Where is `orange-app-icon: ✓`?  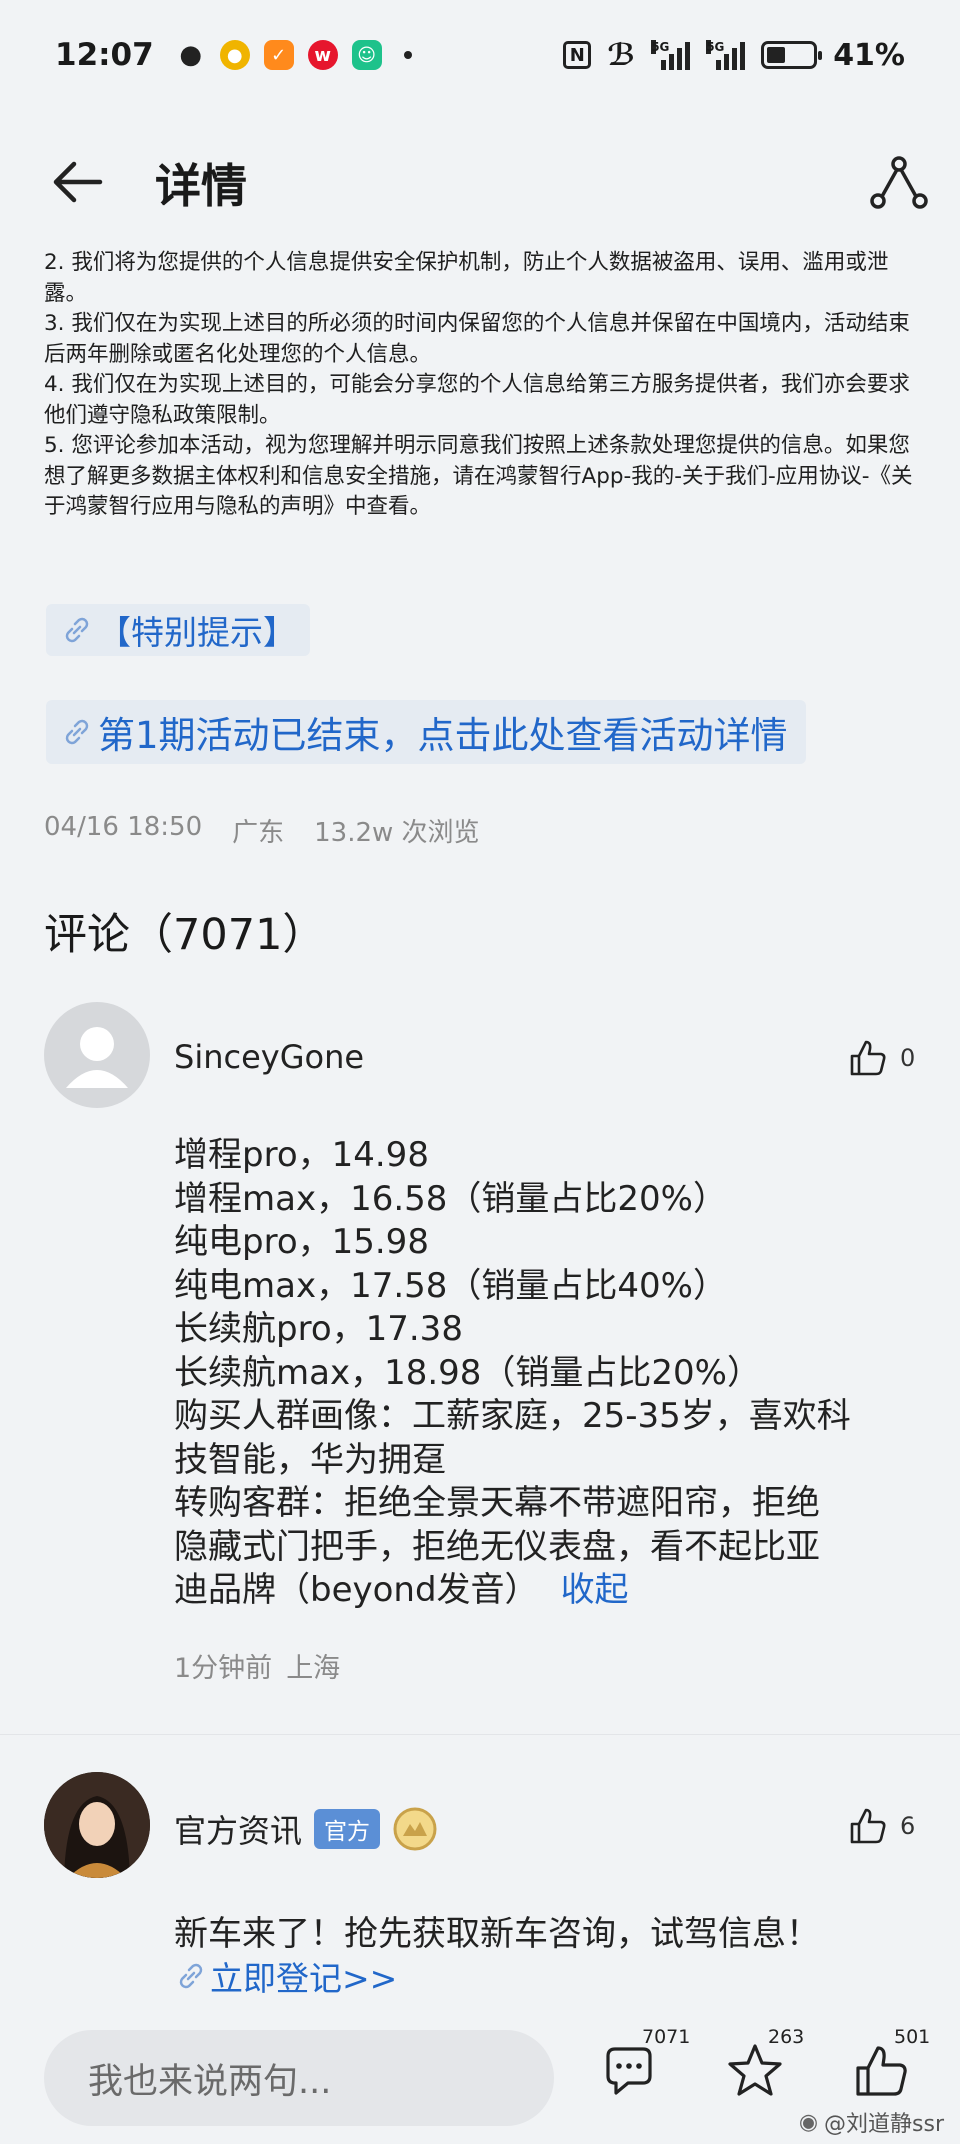
orange-app-icon: ✓ is located at coordinates (278, 55).